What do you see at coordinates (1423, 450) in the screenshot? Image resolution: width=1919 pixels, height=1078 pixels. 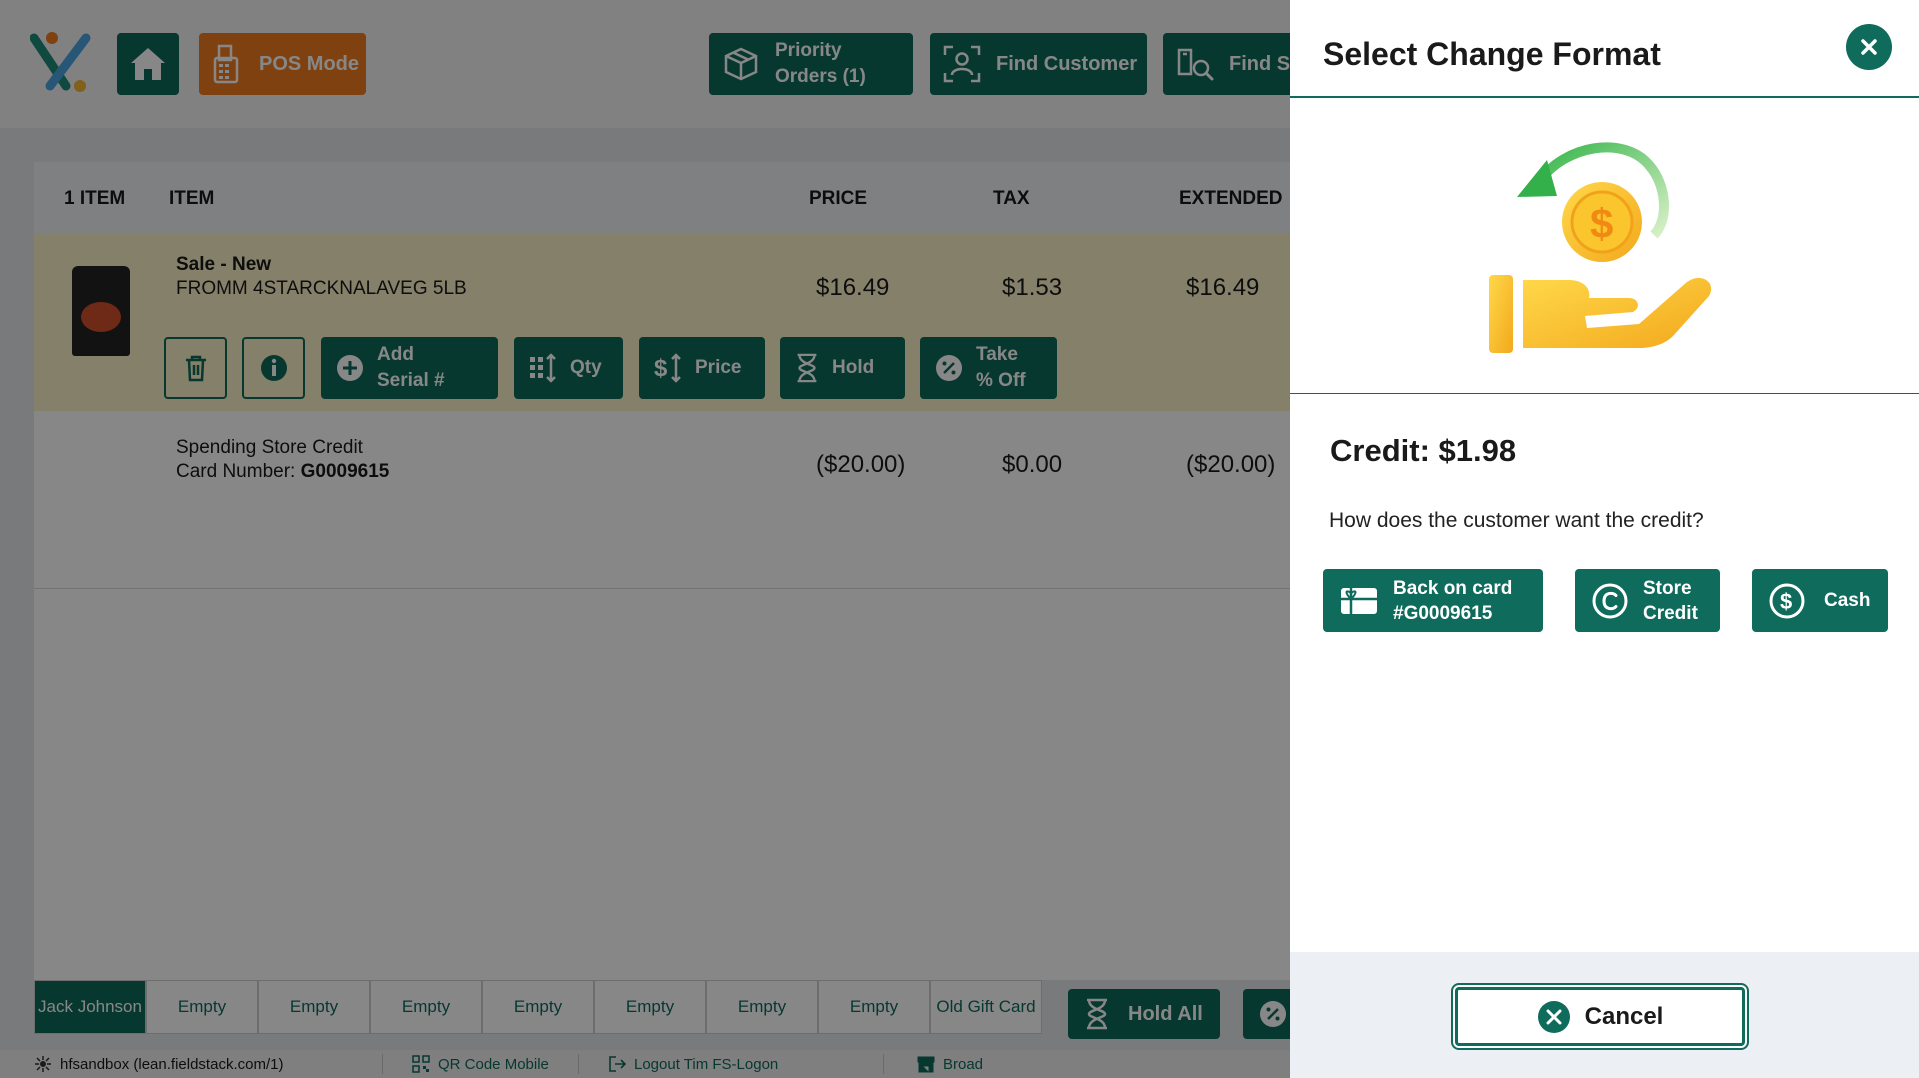 I see `credit-amount: Credit: $1.98` at bounding box center [1423, 450].